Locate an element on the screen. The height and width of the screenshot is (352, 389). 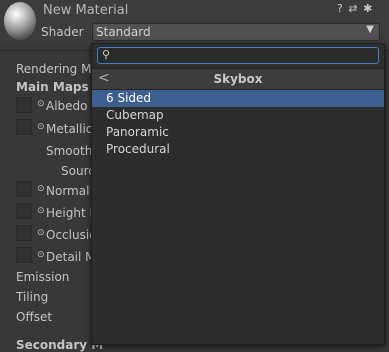
shader-option-panoramic: Panoramic is located at coordinates (238, 132).